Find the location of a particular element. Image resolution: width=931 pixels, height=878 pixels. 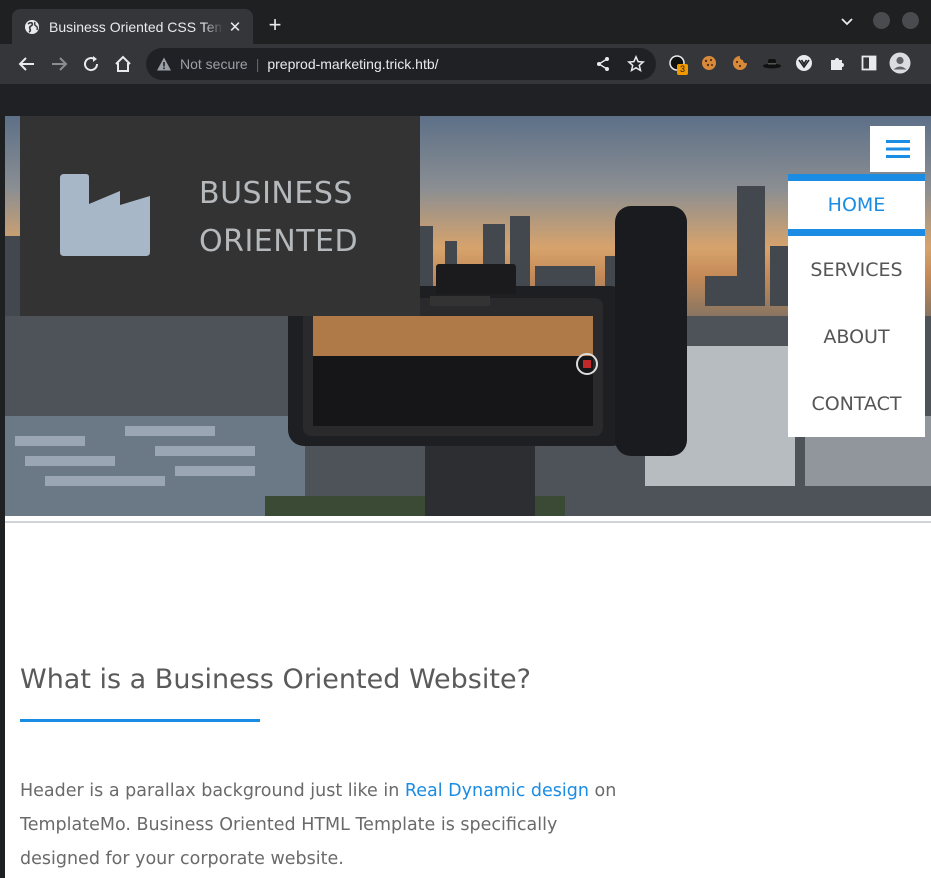

extensions-menu-button is located at coordinates (837, 63).